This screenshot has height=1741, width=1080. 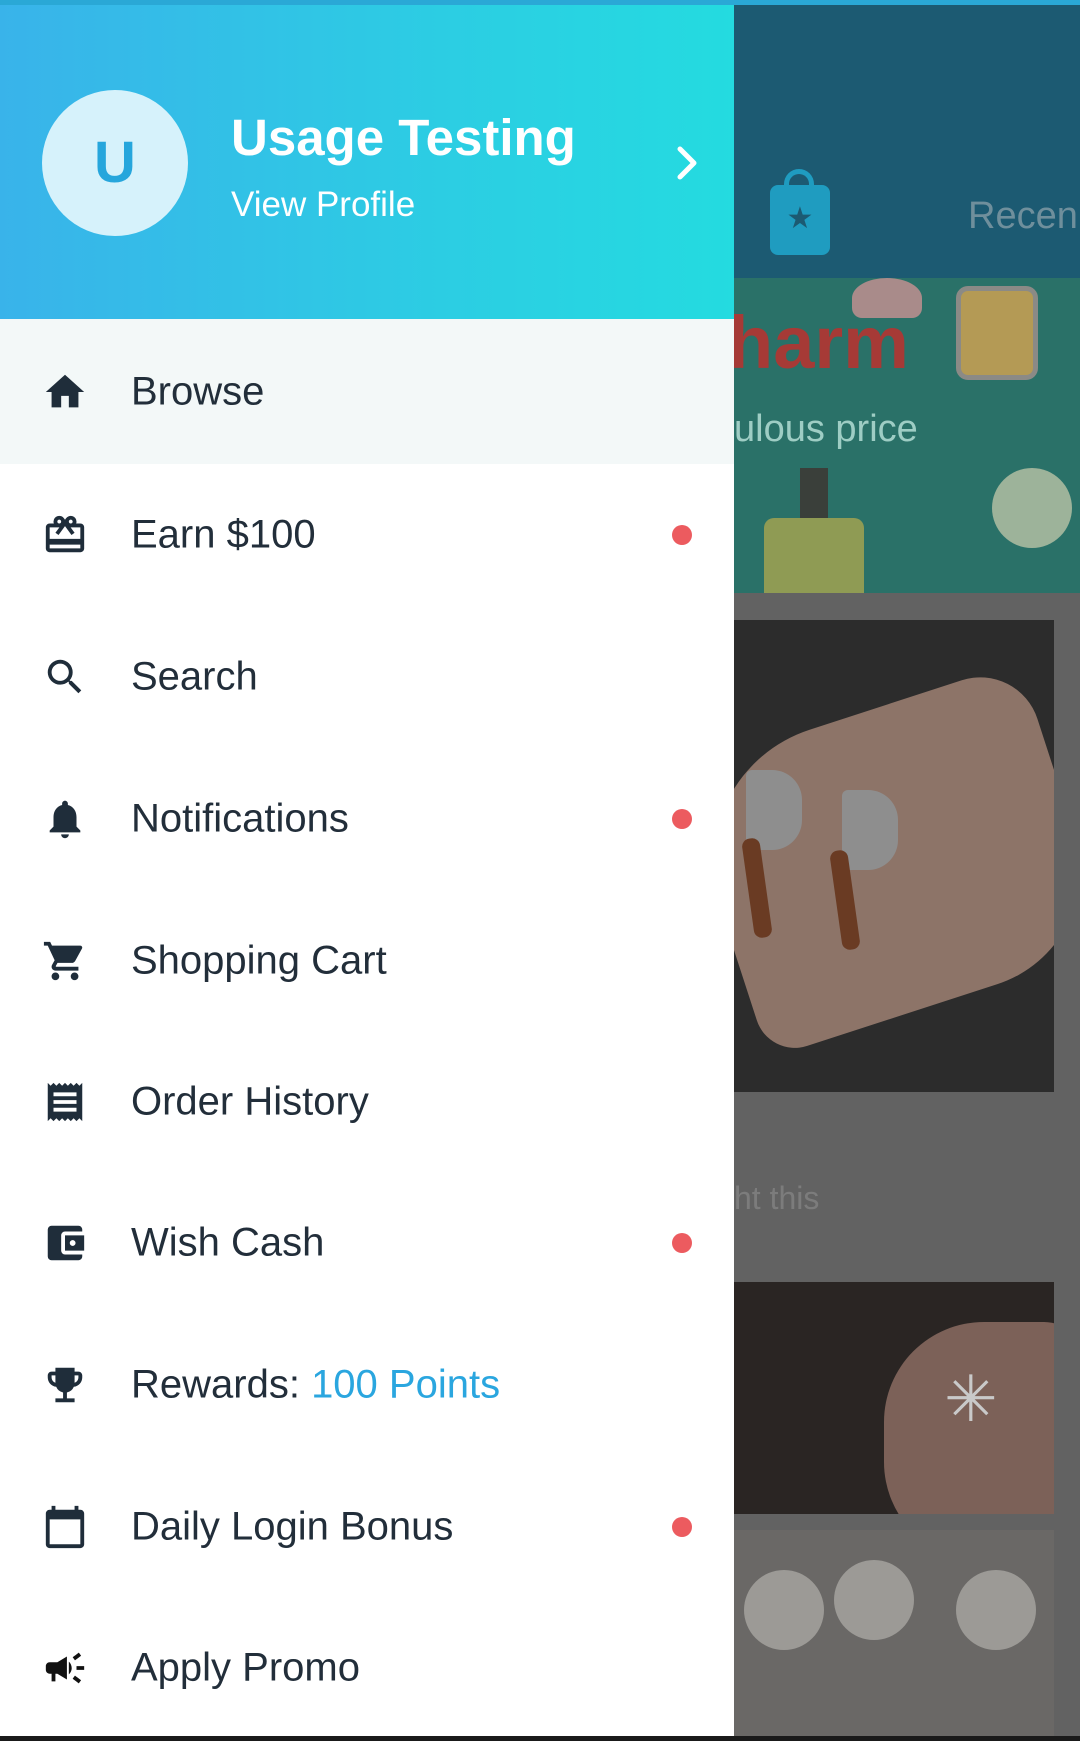 I want to click on menu-item-label: Browse, so click(x=198, y=391).